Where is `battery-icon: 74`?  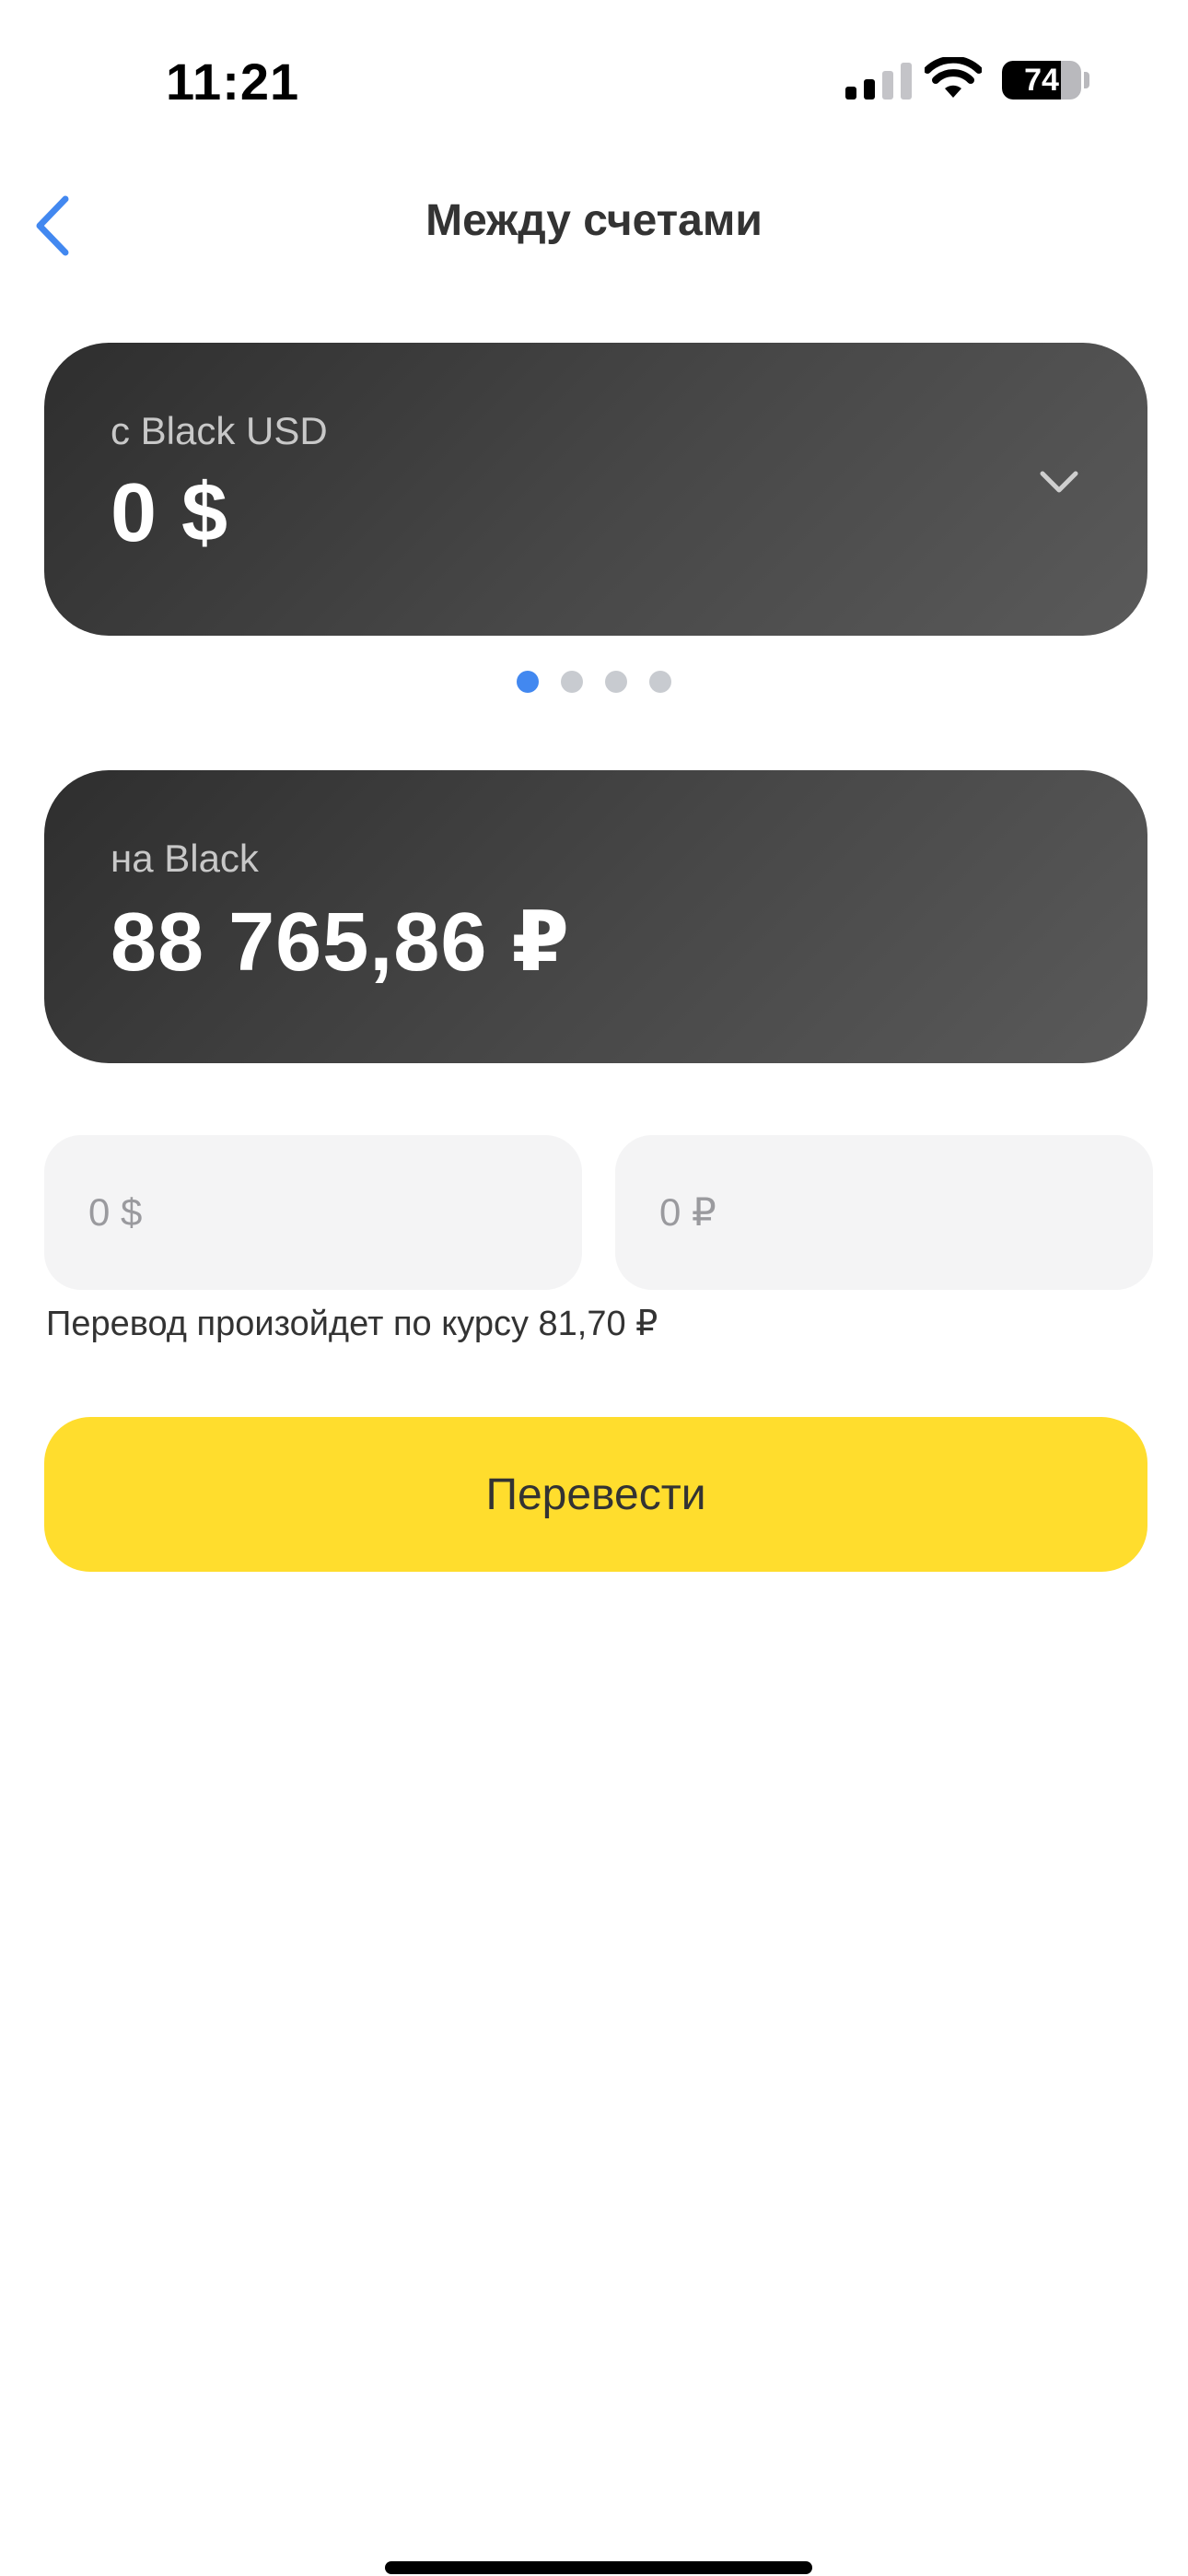 battery-icon: 74 is located at coordinates (1041, 80).